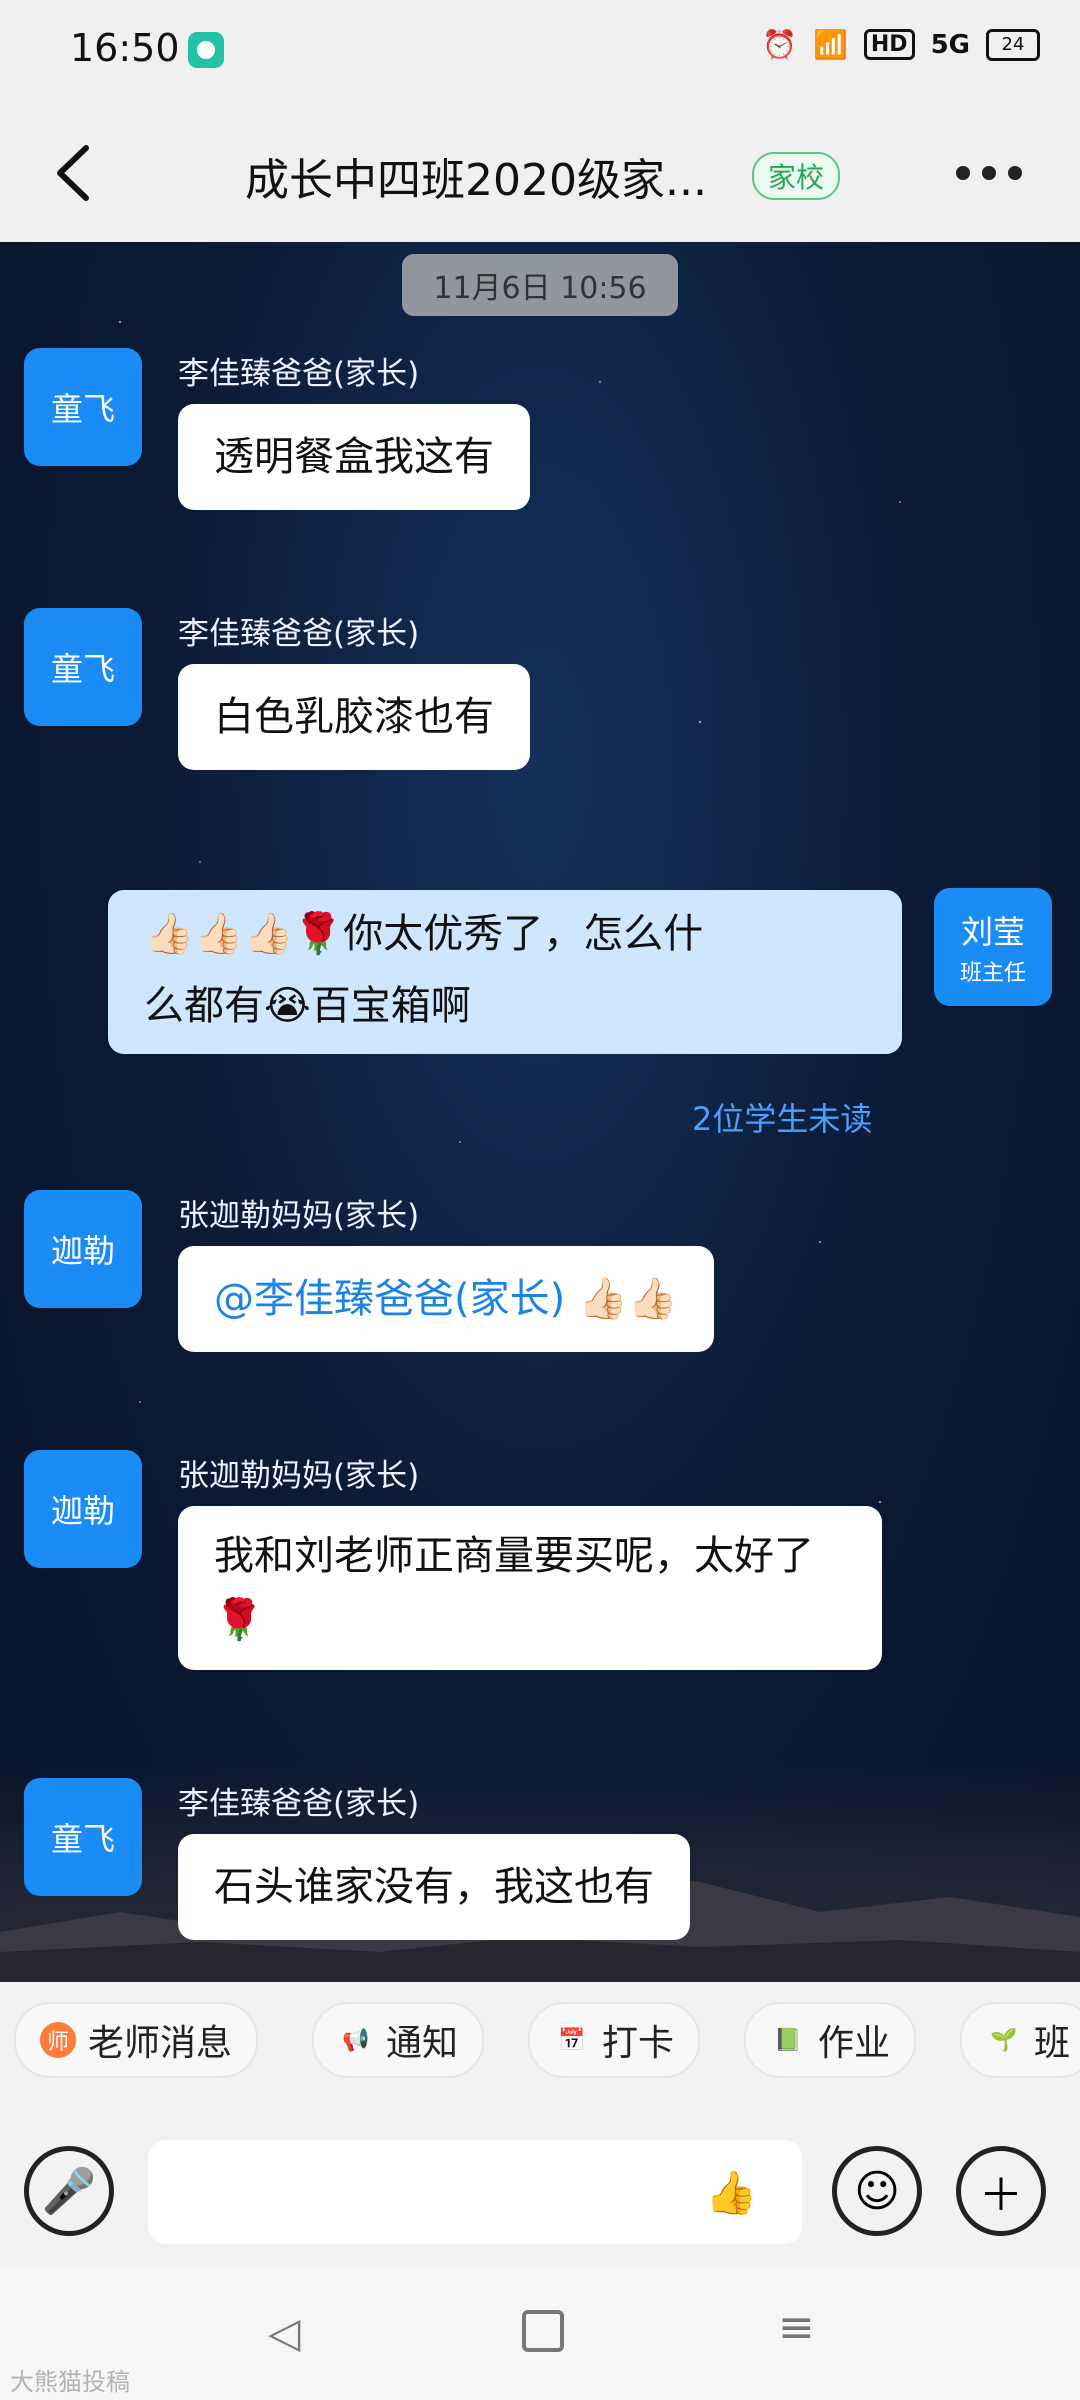 Image resolution: width=1080 pixels, height=2400 pixels. I want to click on emoji-button: ☺, so click(877, 2191).